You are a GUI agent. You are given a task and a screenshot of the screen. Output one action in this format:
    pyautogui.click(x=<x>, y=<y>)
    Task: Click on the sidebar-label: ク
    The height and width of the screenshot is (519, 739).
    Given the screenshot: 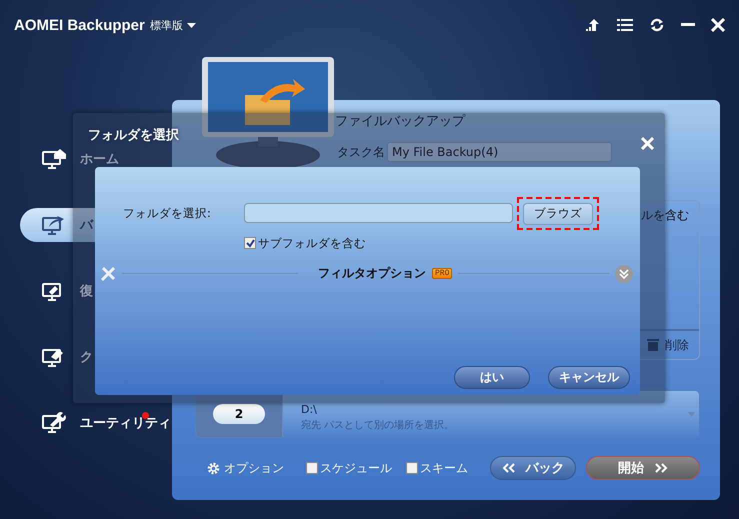 What is the action you would take?
    pyautogui.click(x=86, y=357)
    